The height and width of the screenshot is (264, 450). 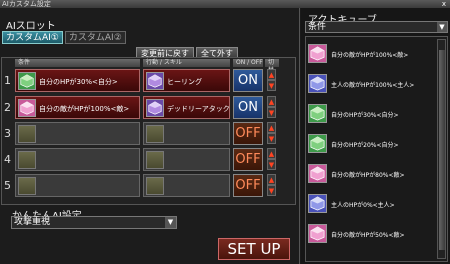 What do you see at coordinates (84, 109) in the screenshot?
I see `condition-label: 自分の敵がHPが100%<敵>` at bounding box center [84, 109].